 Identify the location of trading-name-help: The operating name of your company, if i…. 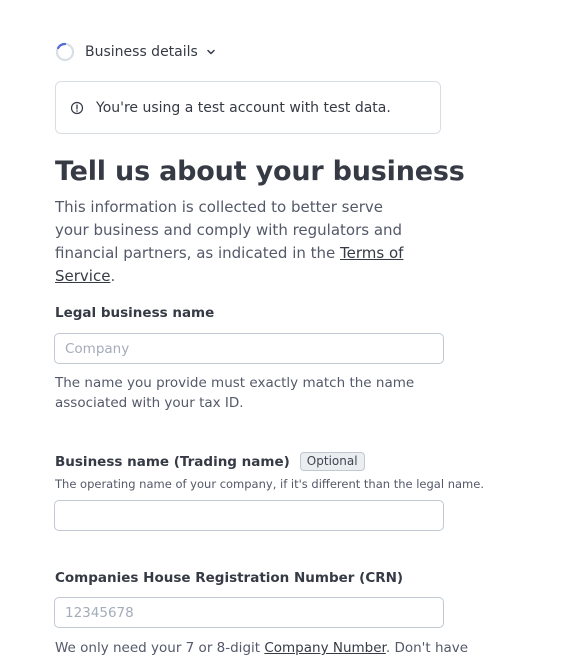
(269, 484).